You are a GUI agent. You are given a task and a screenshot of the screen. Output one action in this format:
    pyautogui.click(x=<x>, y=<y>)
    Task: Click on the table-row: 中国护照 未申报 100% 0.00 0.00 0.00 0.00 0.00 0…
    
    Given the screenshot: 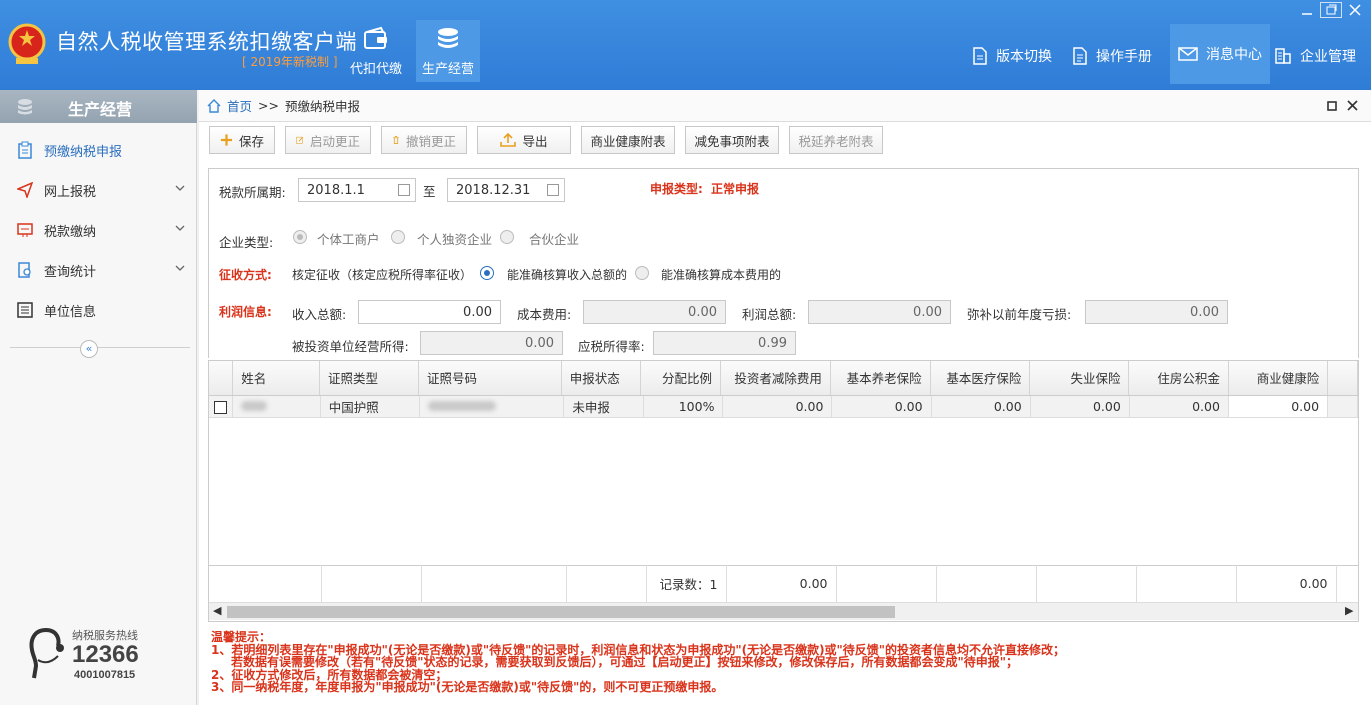 What is the action you would take?
    pyautogui.click(x=783, y=406)
    